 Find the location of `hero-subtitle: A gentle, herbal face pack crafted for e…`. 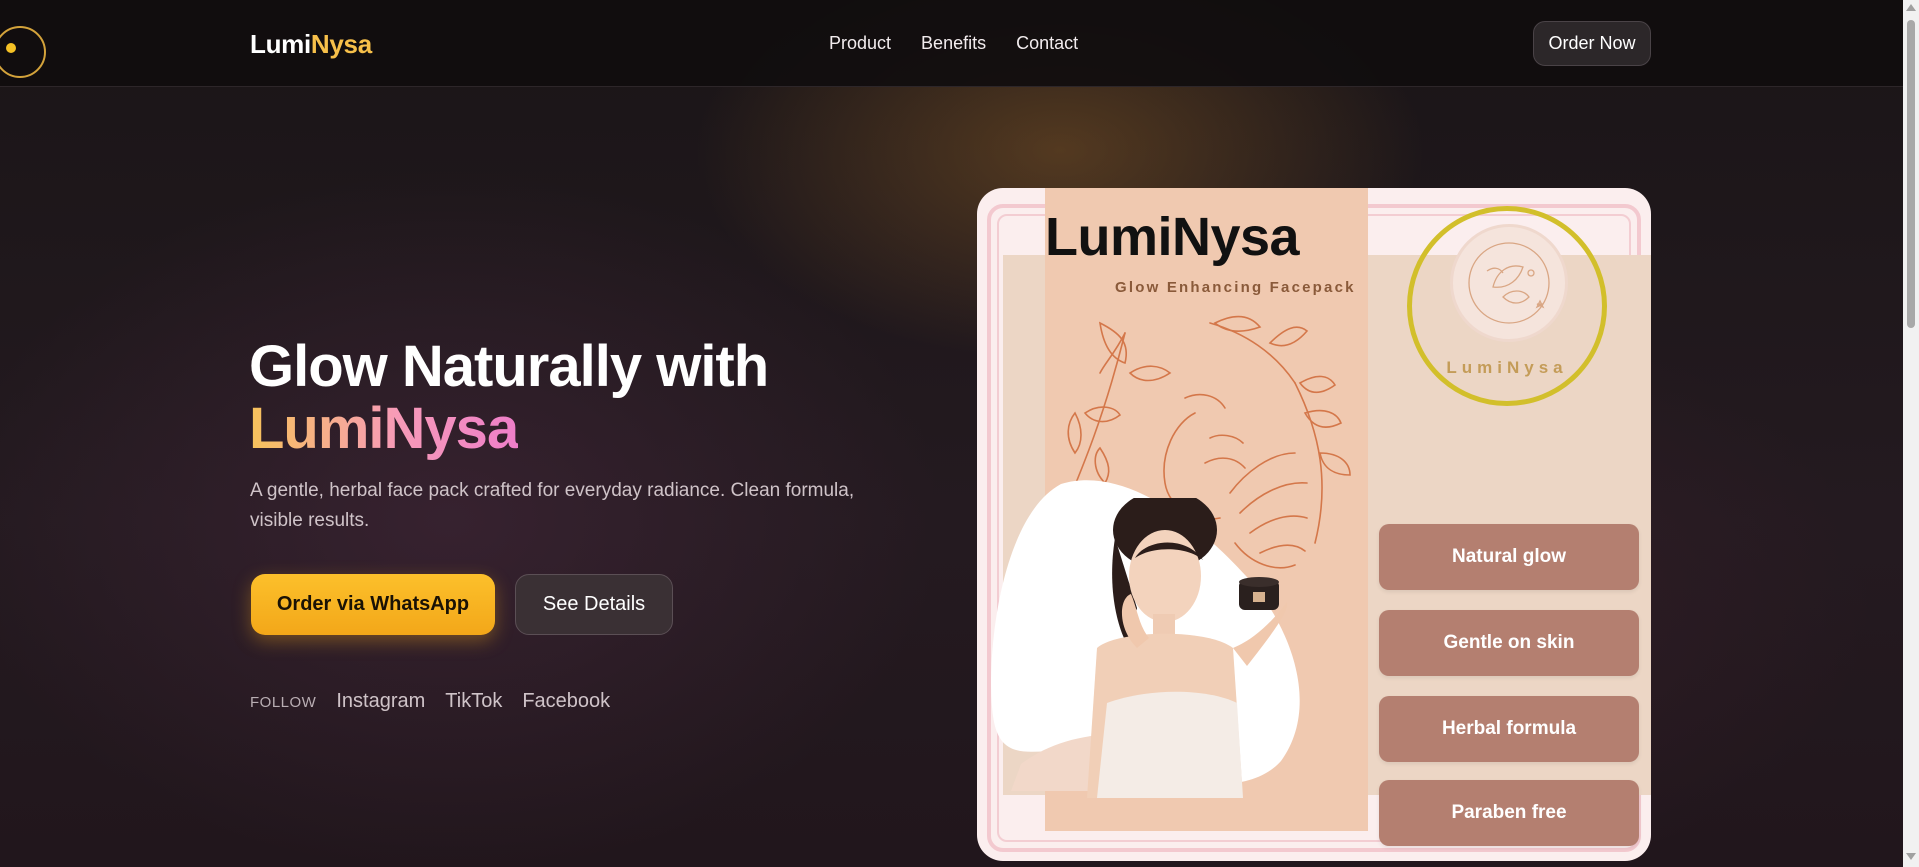

hero-subtitle: A gentle, herbal face pack crafted for e… is located at coordinates (552, 505).